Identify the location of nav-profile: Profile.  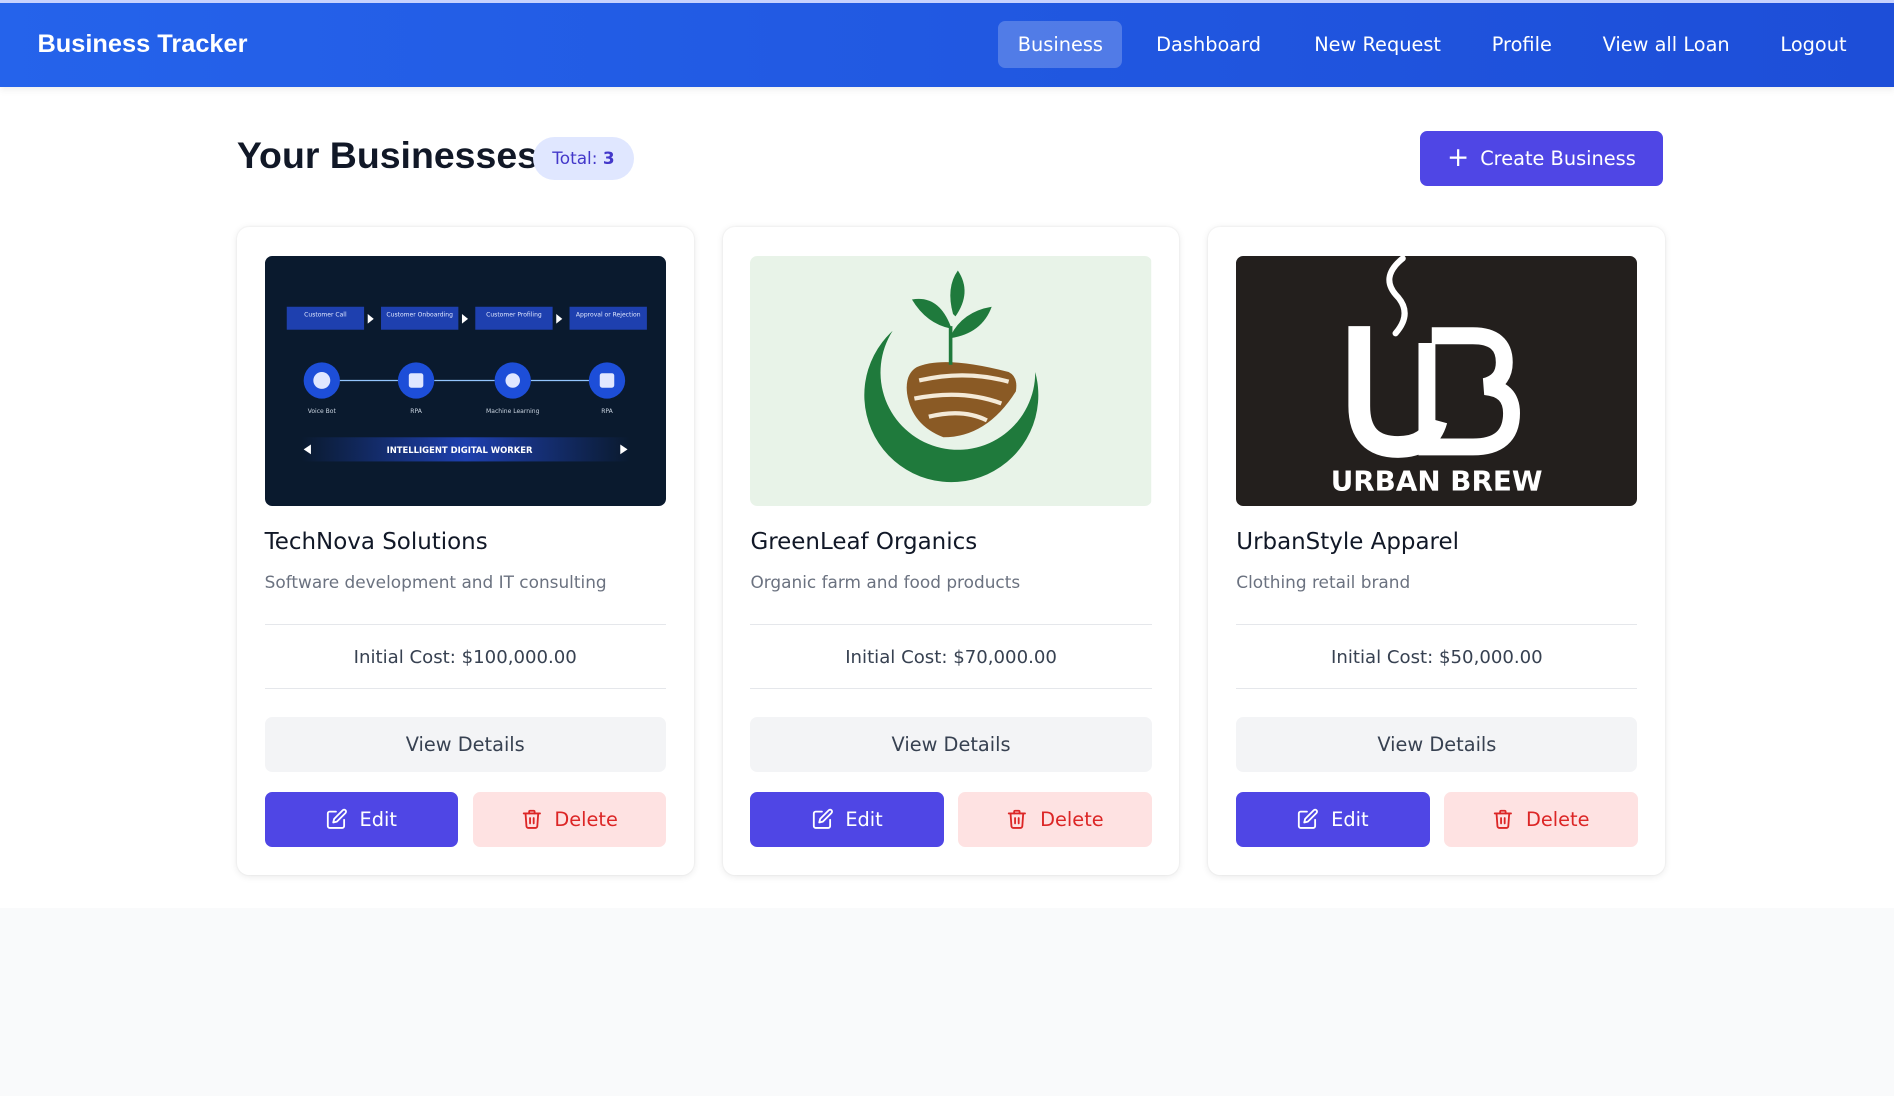
(1521, 44).